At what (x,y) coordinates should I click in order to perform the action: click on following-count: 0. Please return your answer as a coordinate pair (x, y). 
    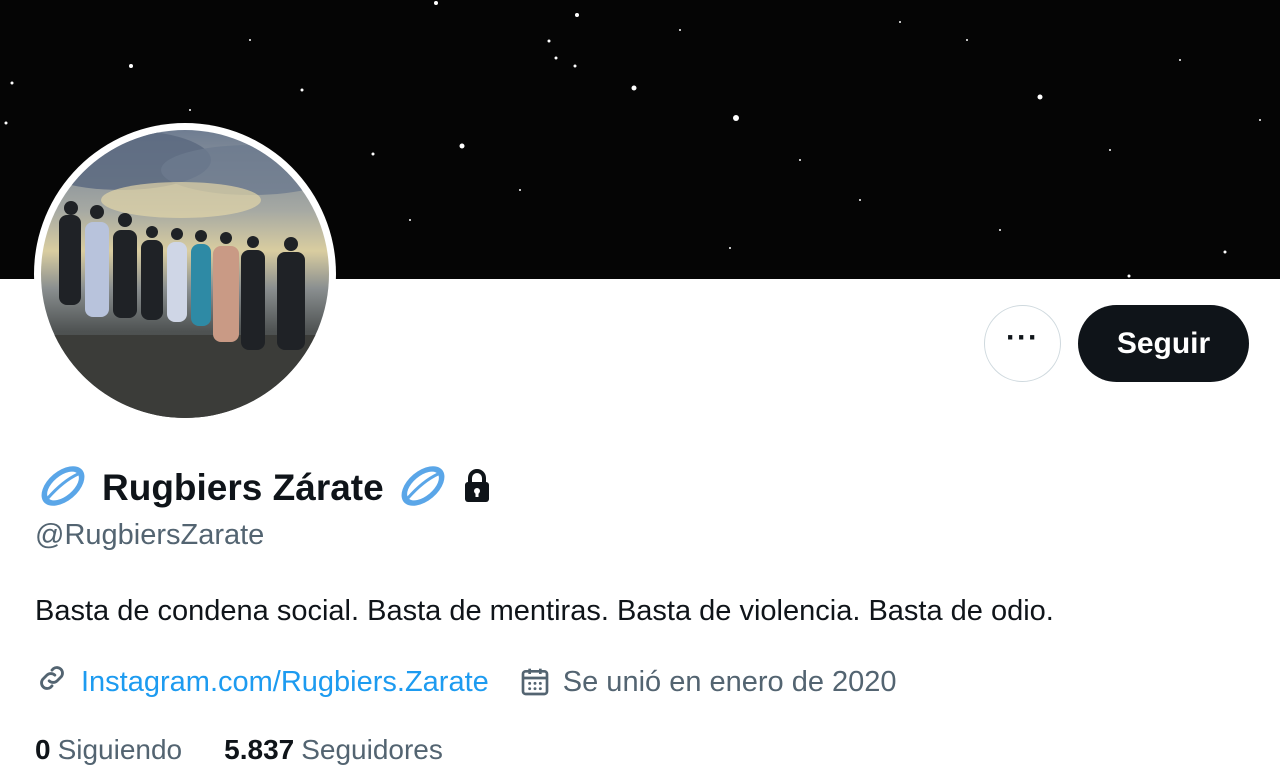
    Looking at the image, I should click on (43, 749).